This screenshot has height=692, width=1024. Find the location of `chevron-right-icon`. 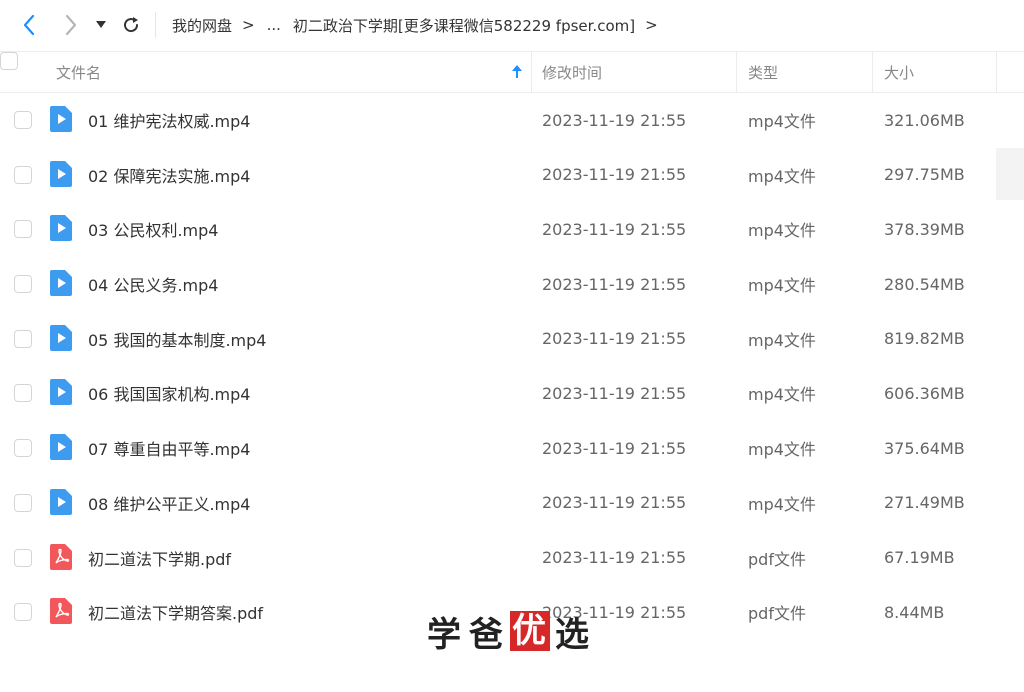

chevron-right-icon is located at coordinates (71, 25).